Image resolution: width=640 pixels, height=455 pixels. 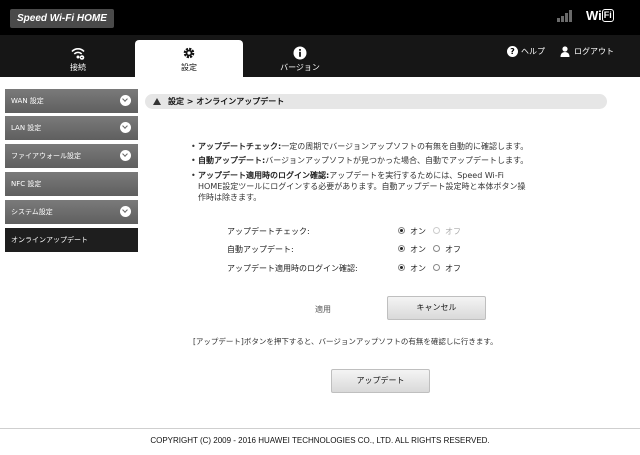 I want to click on login-confirm-on-radio, so click(x=401, y=267).